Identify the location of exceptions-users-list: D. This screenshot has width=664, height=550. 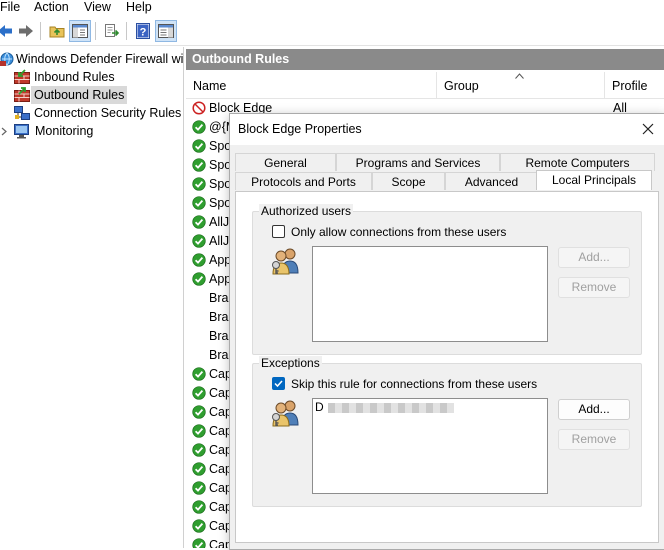
(430, 446).